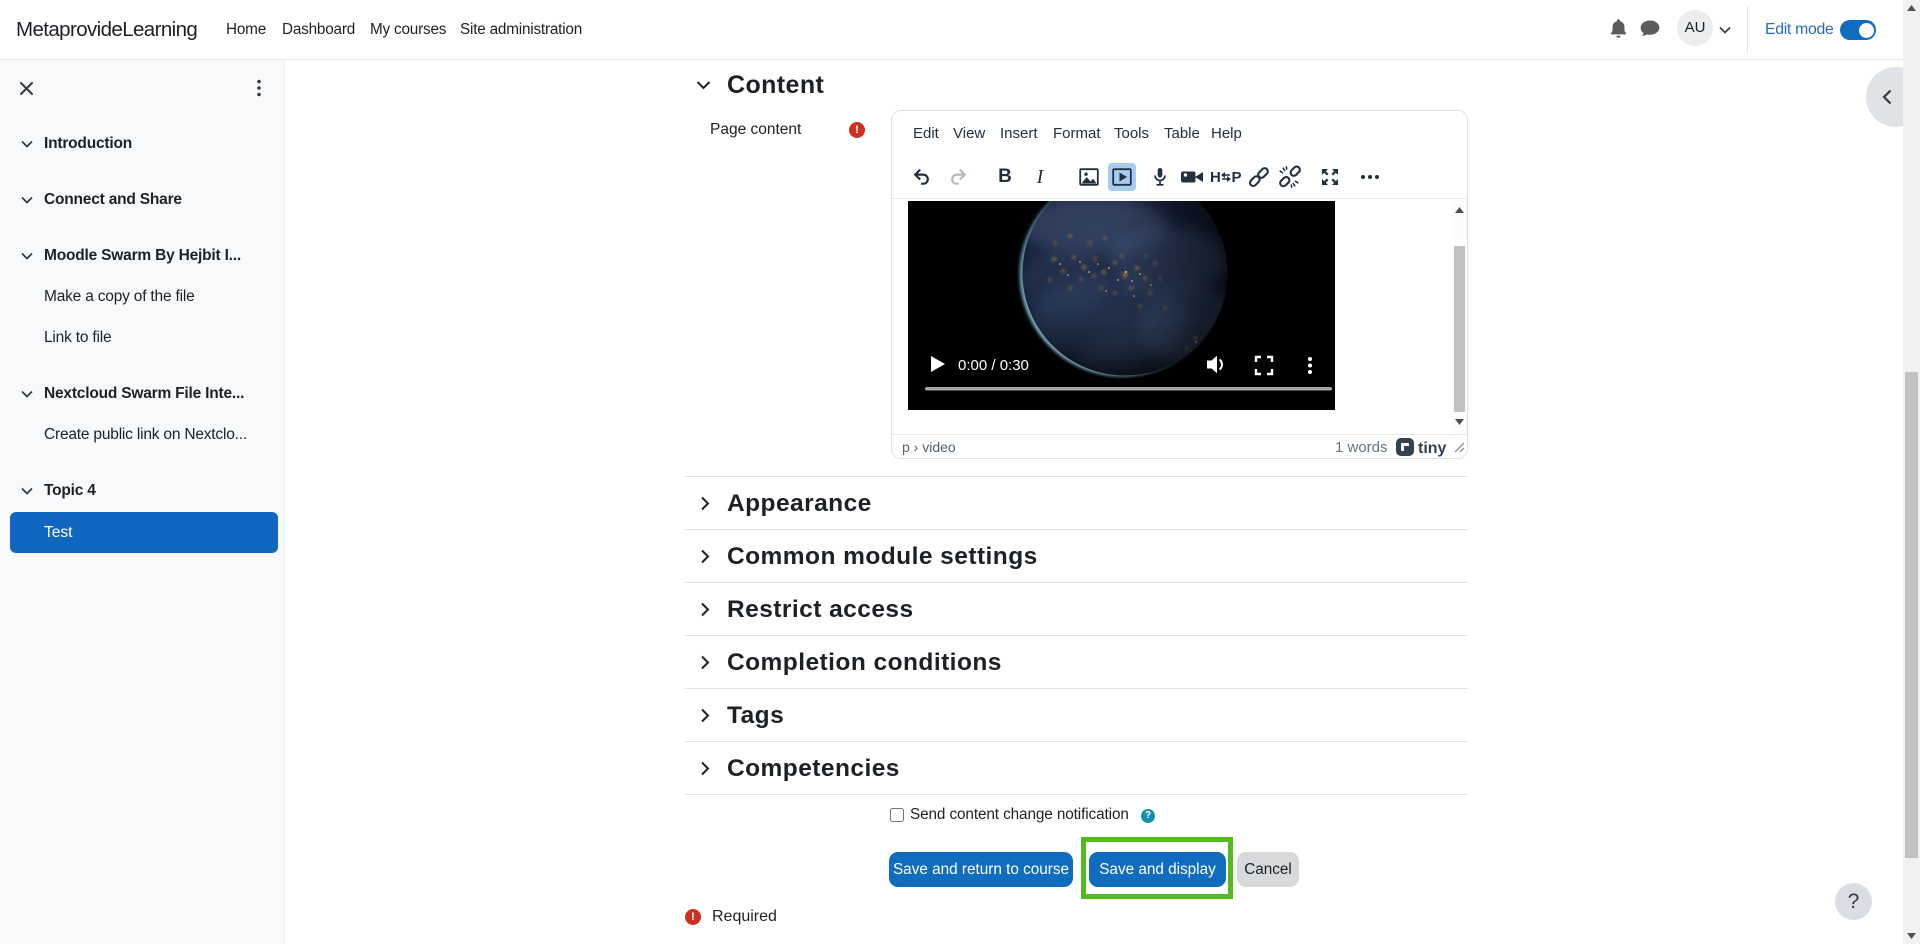 This screenshot has width=1920, height=944. What do you see at coordinates (1432, 448) in the screenshot?
I see `svg-text: tiny` at bounding box center [1432, 448].